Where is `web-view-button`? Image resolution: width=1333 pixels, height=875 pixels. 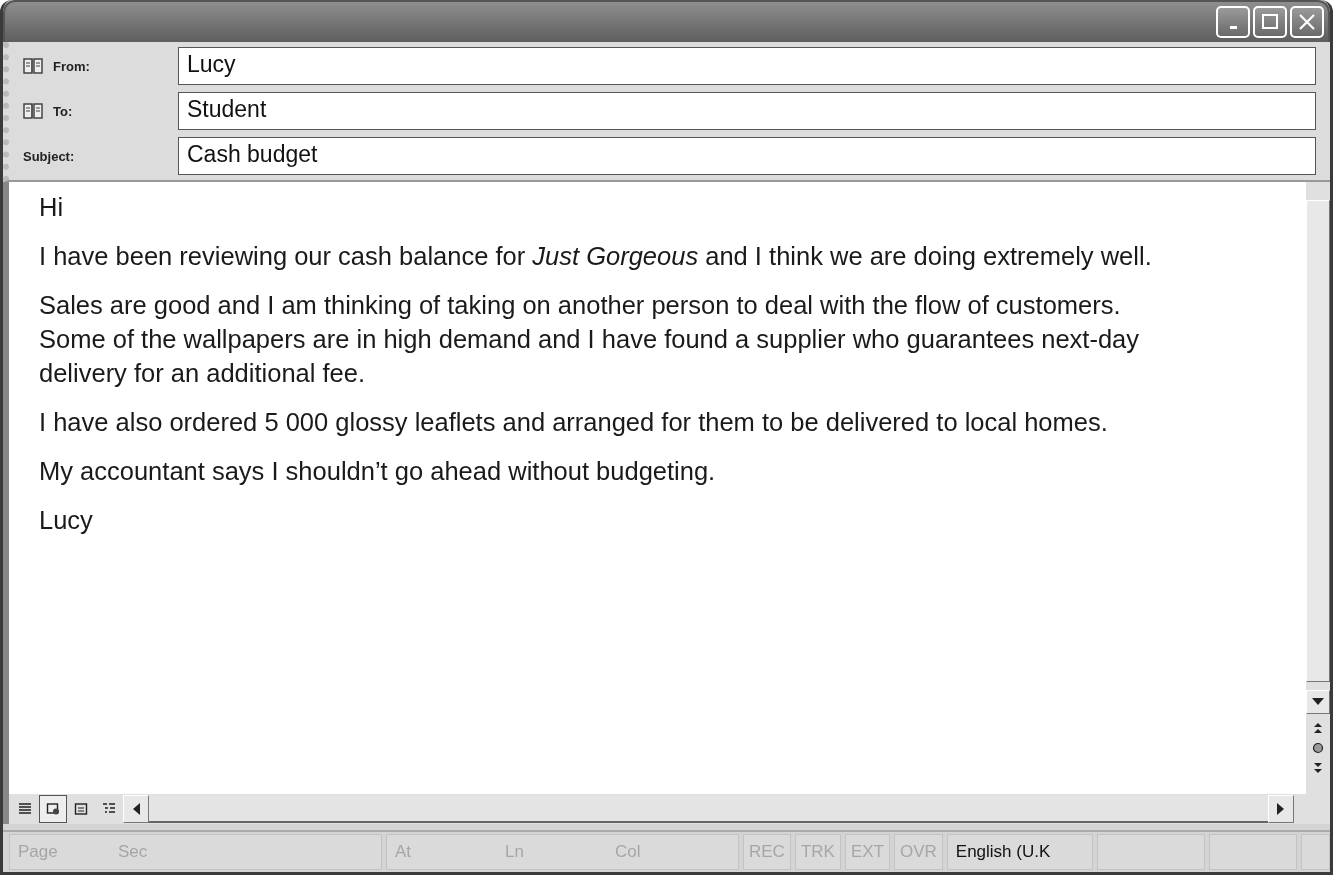 web-view-button is located at coordinates (53, 809).